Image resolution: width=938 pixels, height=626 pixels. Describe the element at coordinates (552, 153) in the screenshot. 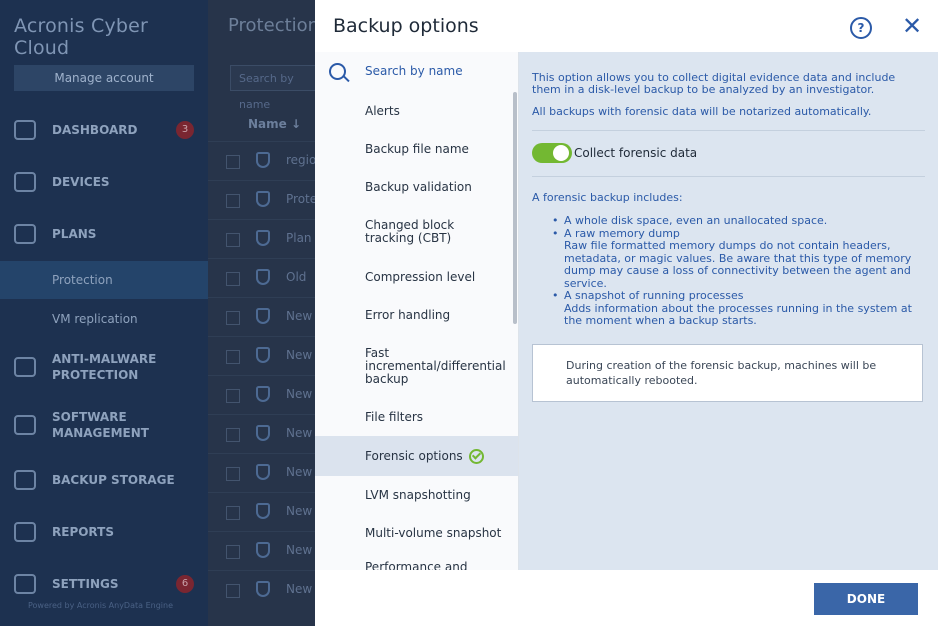

I see `collect-forensic-toggle` at that location.